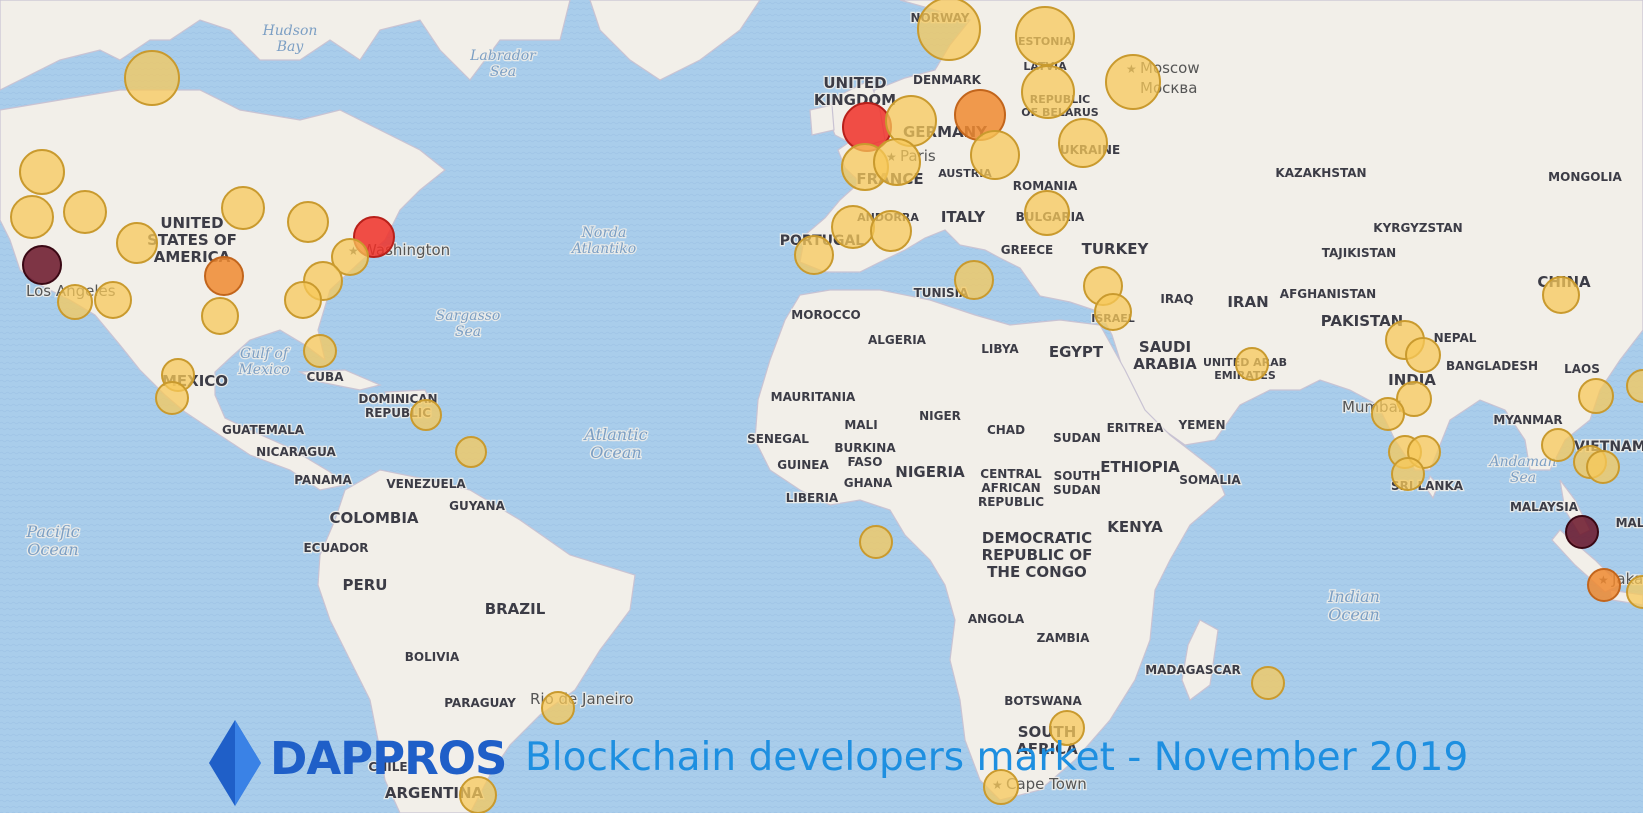  What do you see at coordinates (1077, 483) in the screenshot?
I see `country-label: SOUTH SUDAN` at bounding box center [1077, 483].